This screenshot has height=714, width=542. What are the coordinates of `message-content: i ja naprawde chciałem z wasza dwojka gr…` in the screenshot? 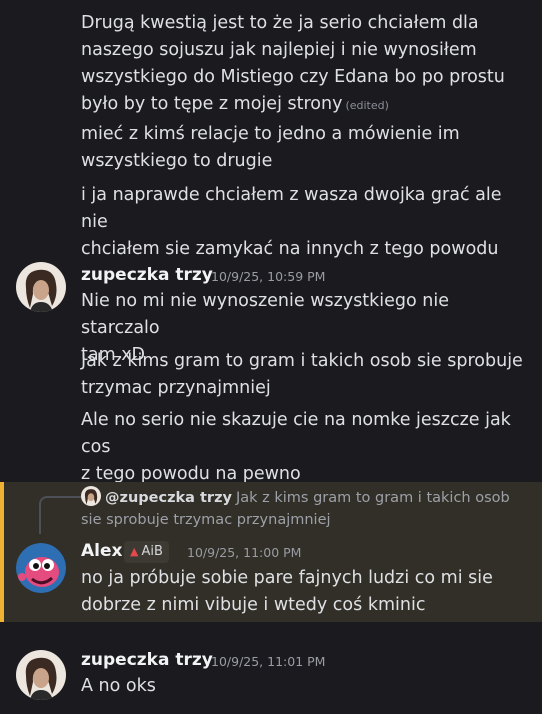 It's located at (306, 222).